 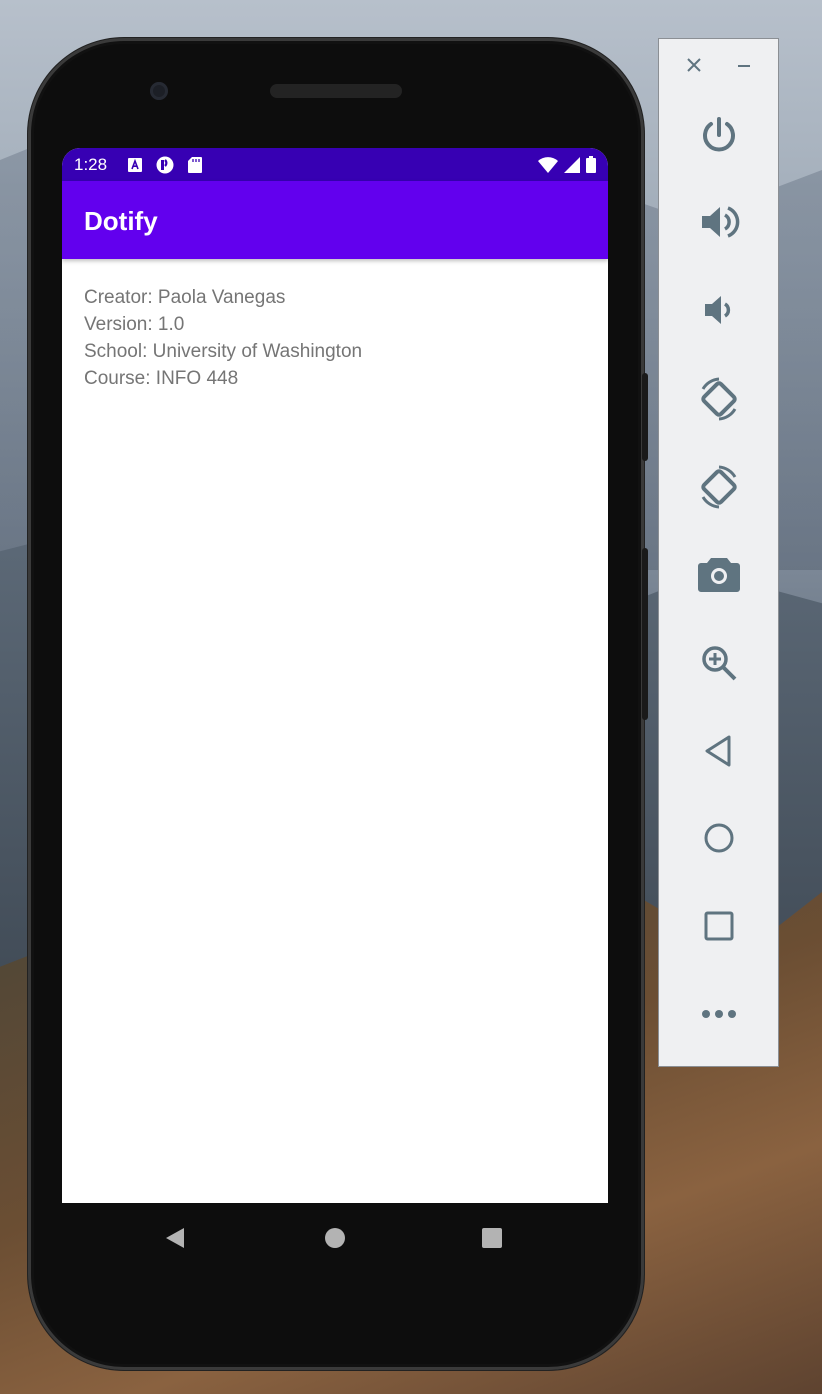 What do you see at coordinates (134, 324) in the screenshot?
I see `version-line: Version: 1.0` at bounding box center [134, 324].